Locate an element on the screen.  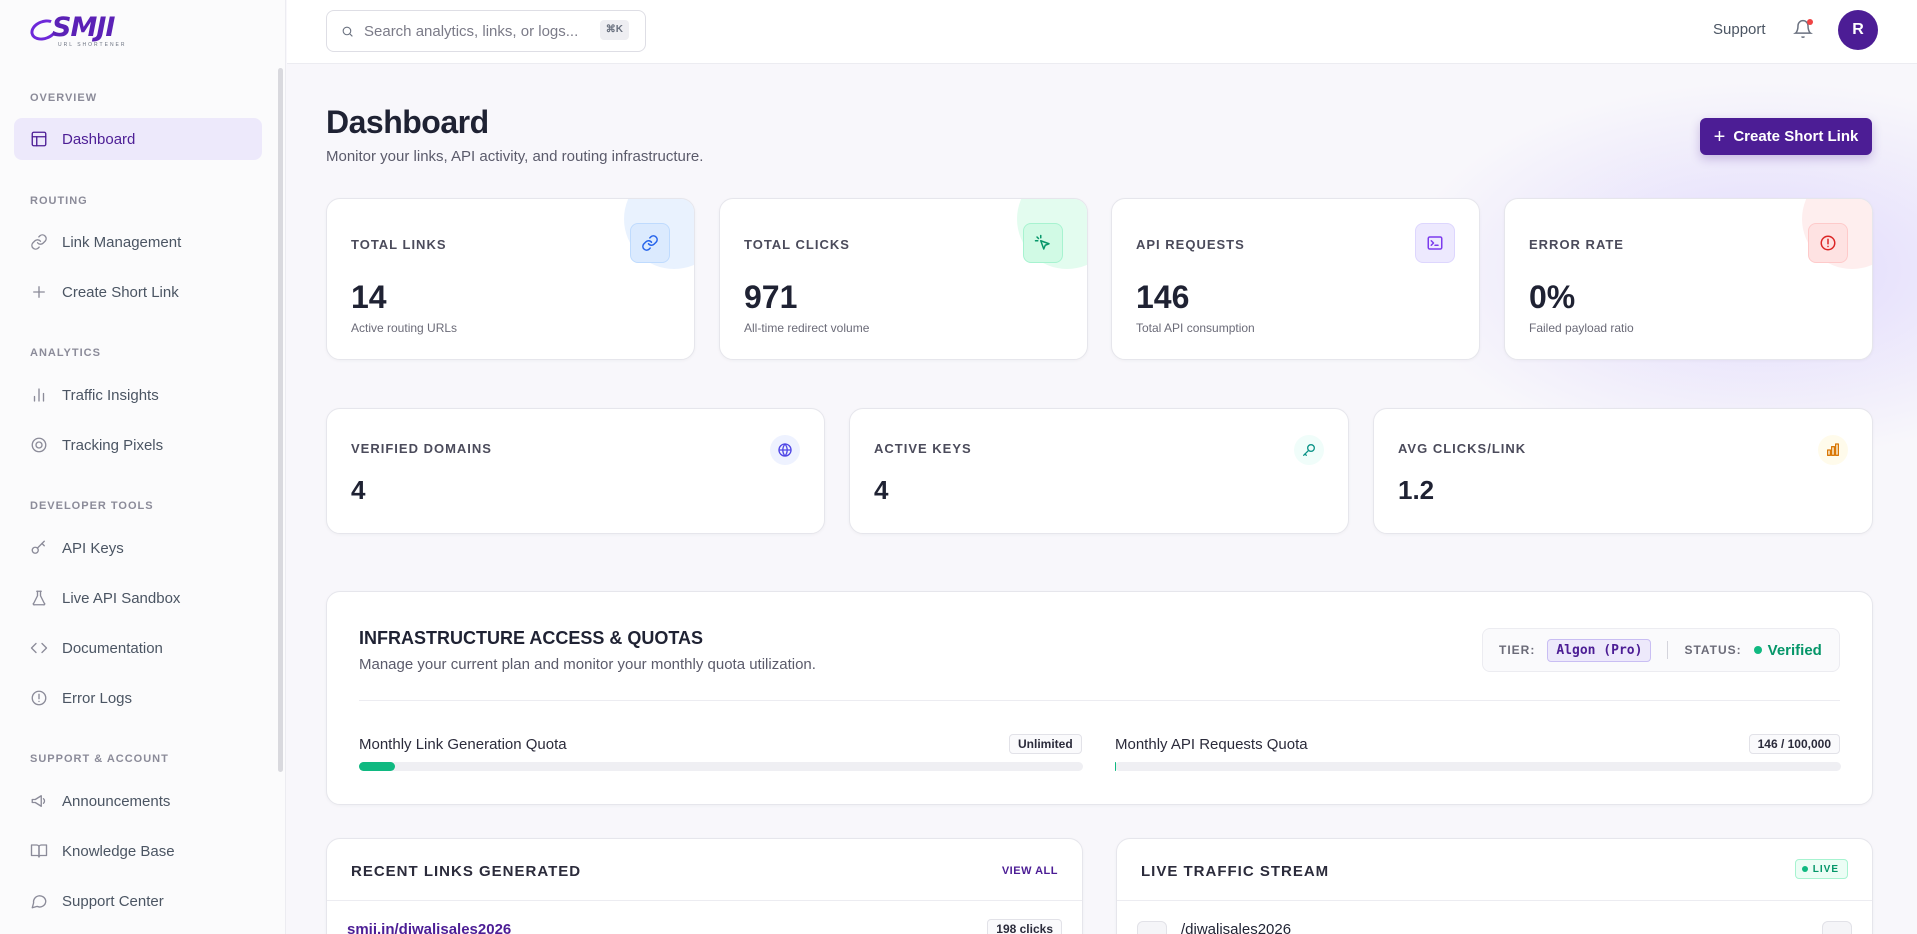
notification-dot is located at coordinates (1810, 22).